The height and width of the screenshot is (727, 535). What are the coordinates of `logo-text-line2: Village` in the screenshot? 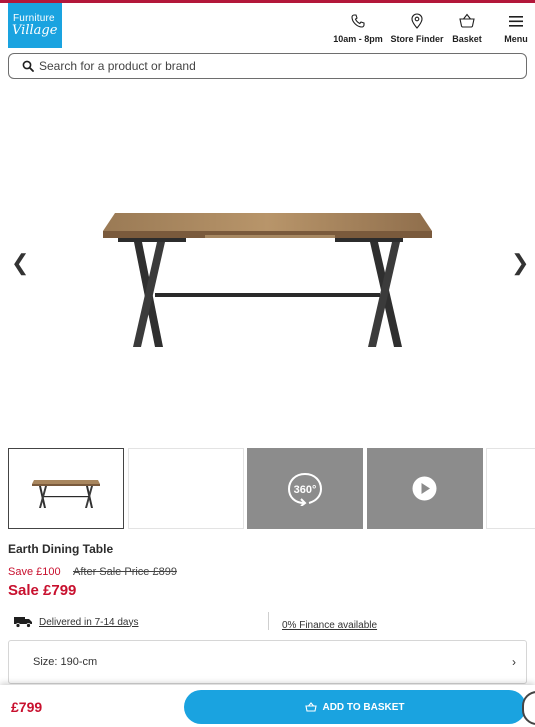 It's located at (35, 30).